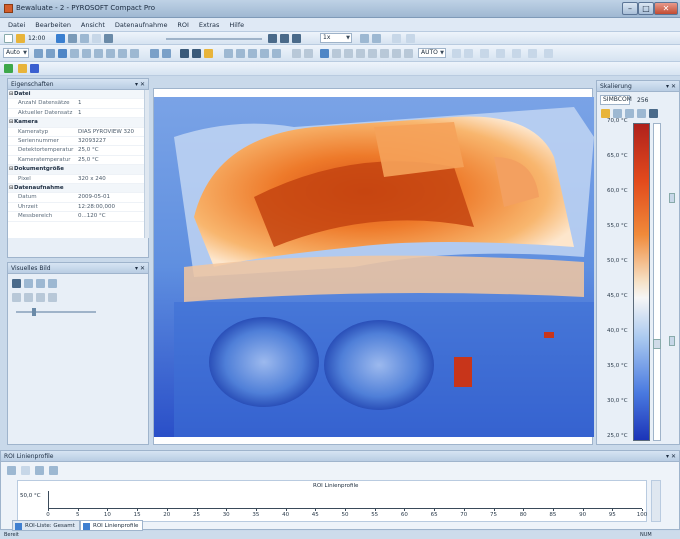  I want to click on calculator-icon, so click(108, 38).